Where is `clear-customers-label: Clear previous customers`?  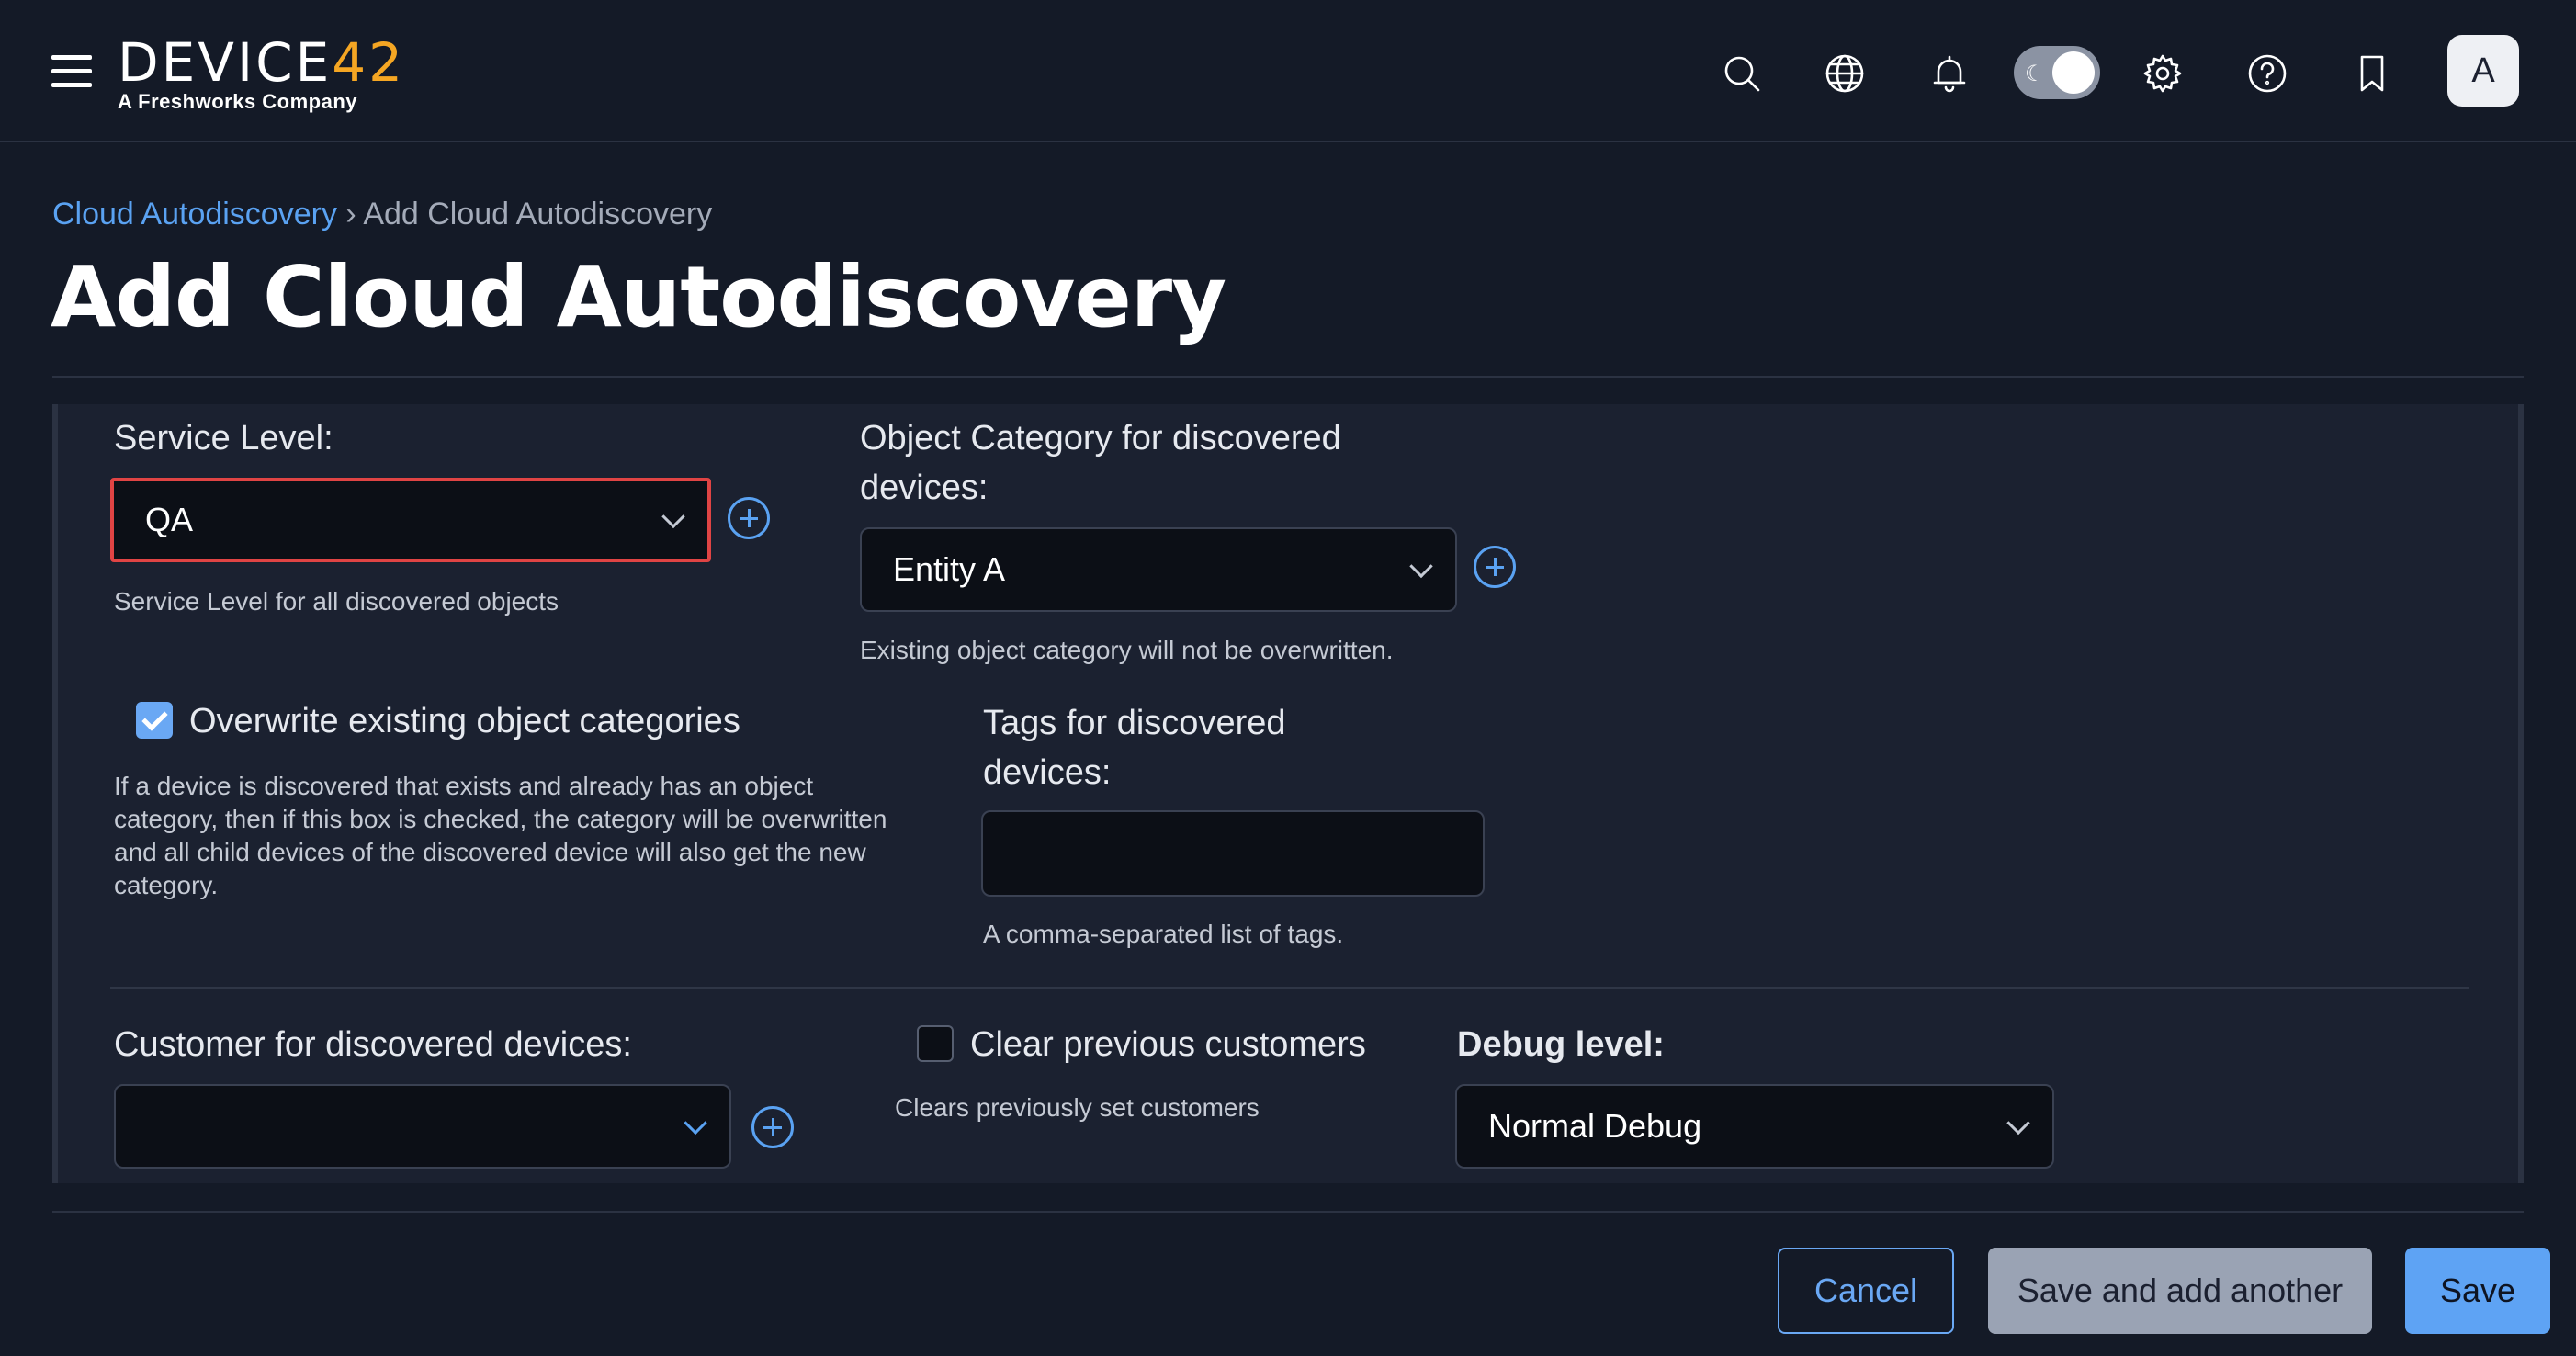 clear-customers-label: Clear previous customers is located at coordinates (1168, 1044).